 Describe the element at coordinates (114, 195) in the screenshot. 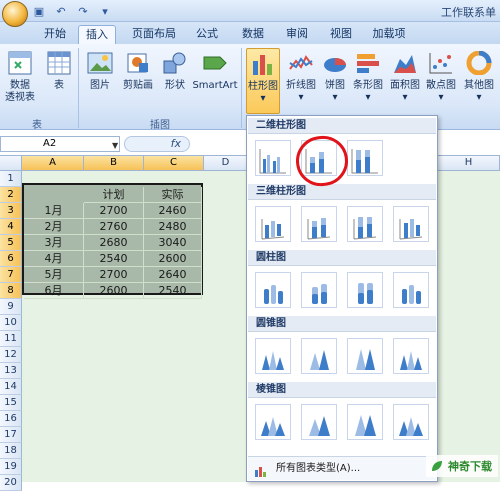

I see `table-header-cell: 计划` at that location.